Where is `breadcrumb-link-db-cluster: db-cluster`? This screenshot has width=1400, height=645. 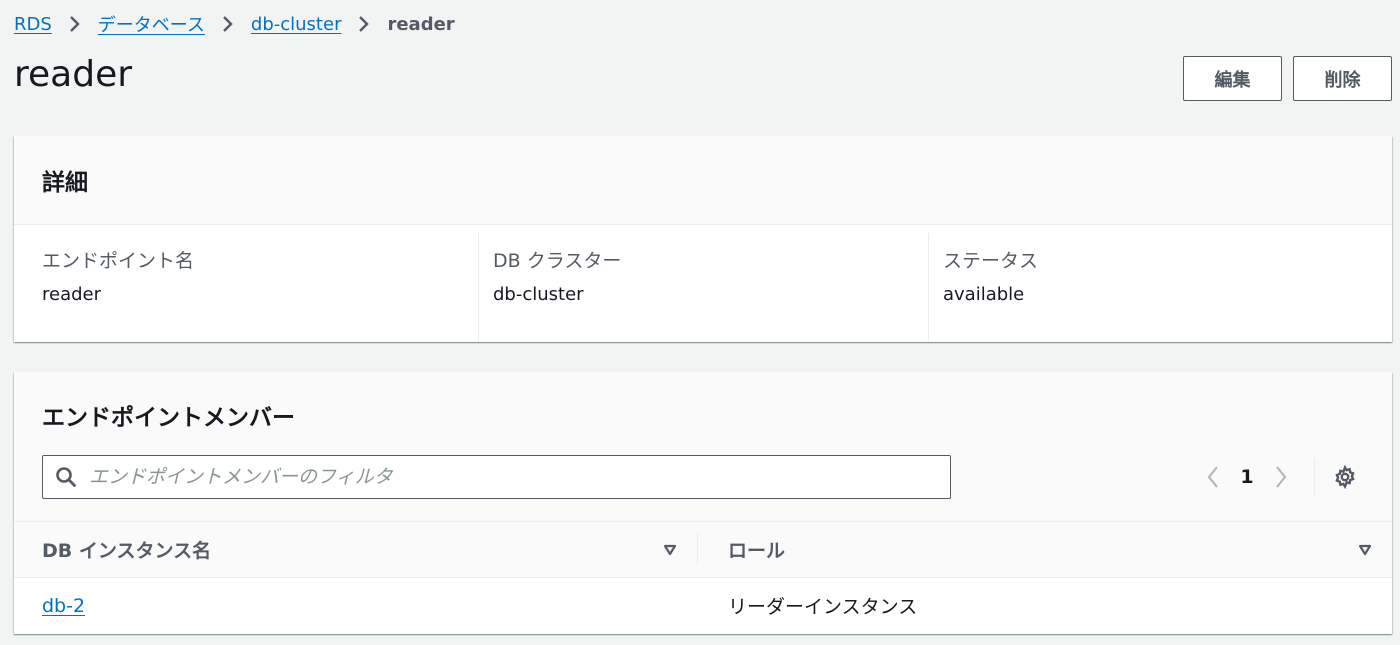
breadcrumb-link-db-cluster: db-cluster is located at coordinates (296, 24).